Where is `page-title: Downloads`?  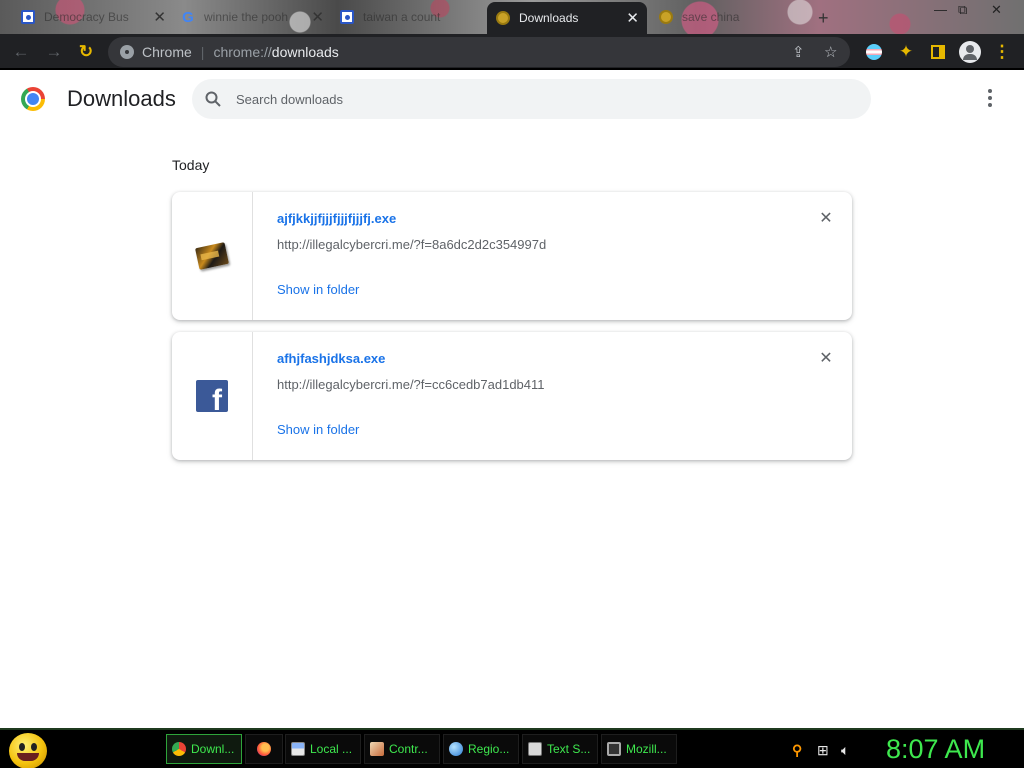
page-title: Downloads is located at coordinates (121, 98).